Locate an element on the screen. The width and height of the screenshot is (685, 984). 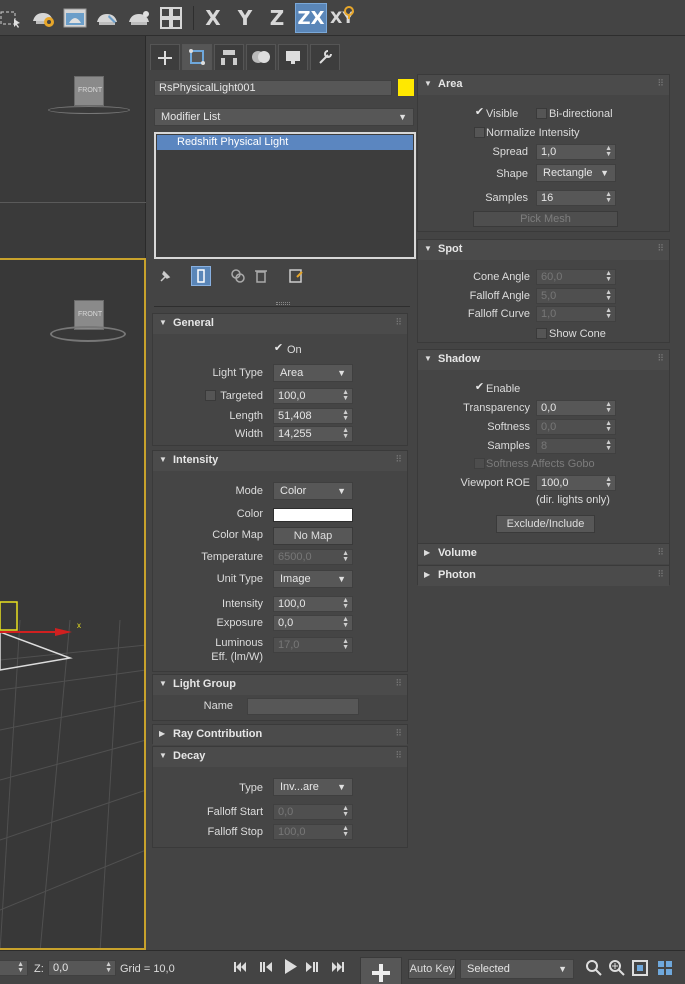
viewcube: FRONT is located at coordinates (89, 91).